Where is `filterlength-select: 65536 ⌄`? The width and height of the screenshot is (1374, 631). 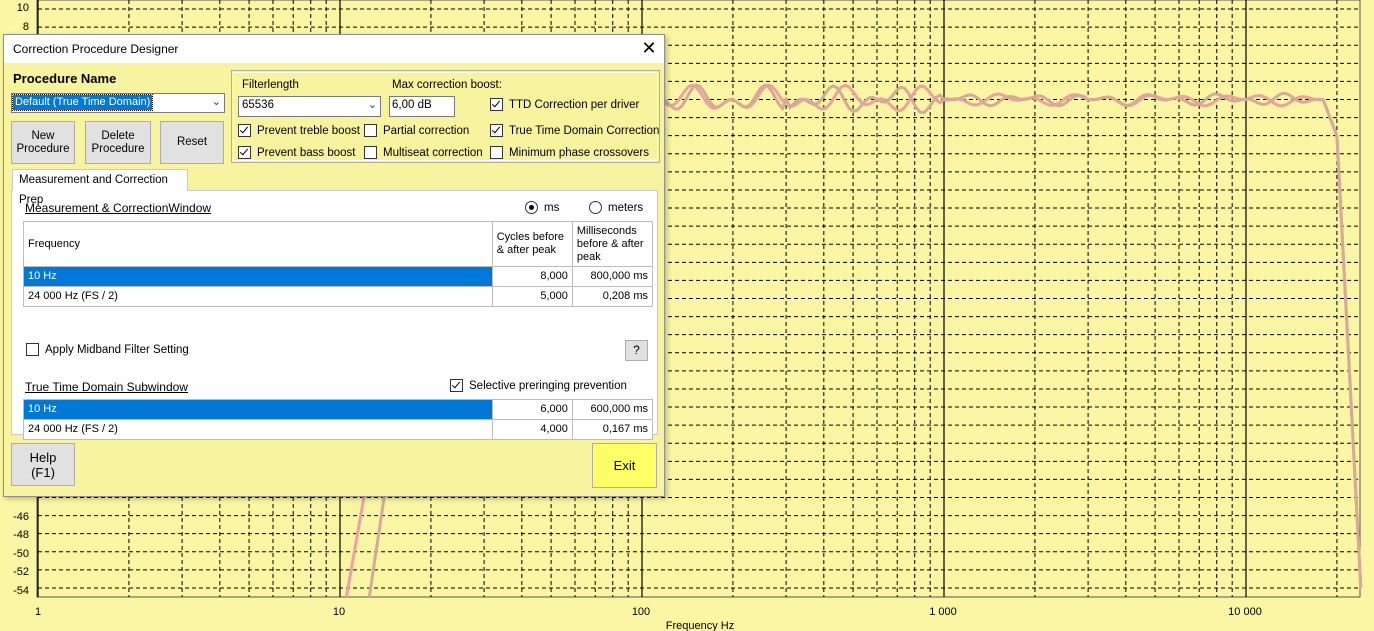 filterlength-select: 65536 ⌄ is located at coordinates (309, 106).